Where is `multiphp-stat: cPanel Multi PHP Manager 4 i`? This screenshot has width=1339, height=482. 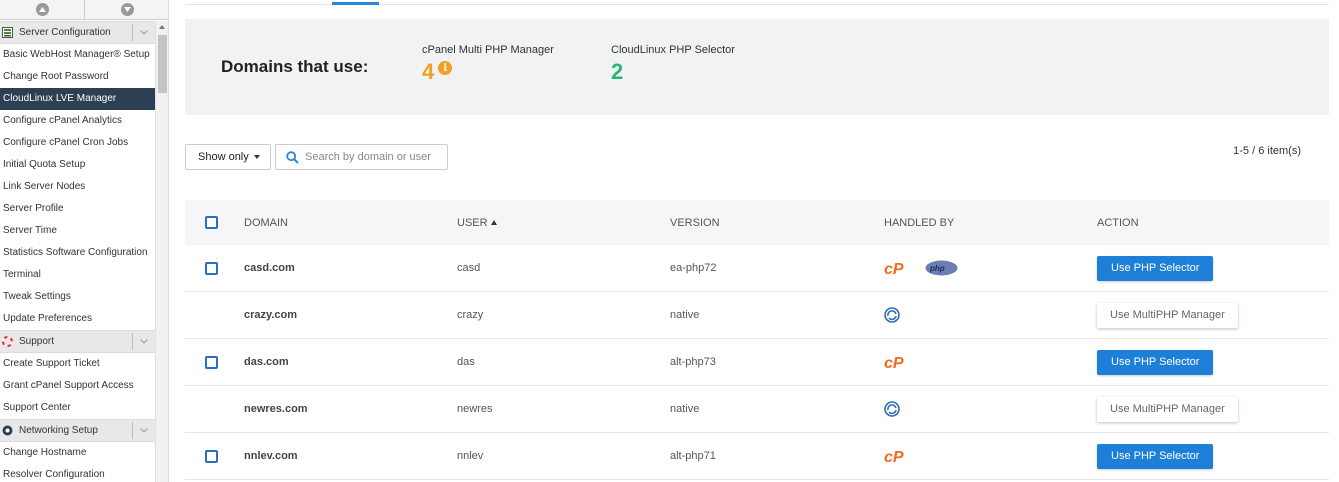
multiphp-stat: cPanel Multi PHP Manager 4 i is located at coordinates (488, 64).